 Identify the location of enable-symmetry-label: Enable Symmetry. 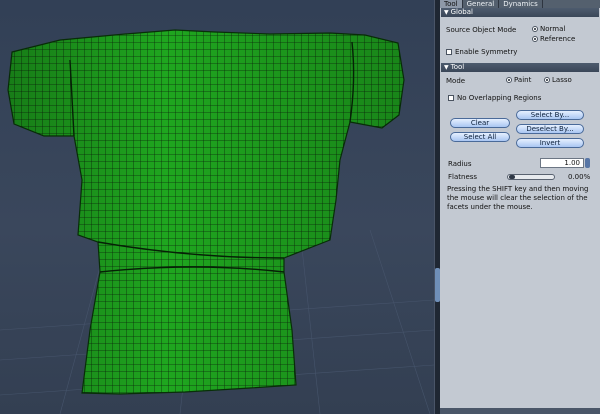
(486, 52).